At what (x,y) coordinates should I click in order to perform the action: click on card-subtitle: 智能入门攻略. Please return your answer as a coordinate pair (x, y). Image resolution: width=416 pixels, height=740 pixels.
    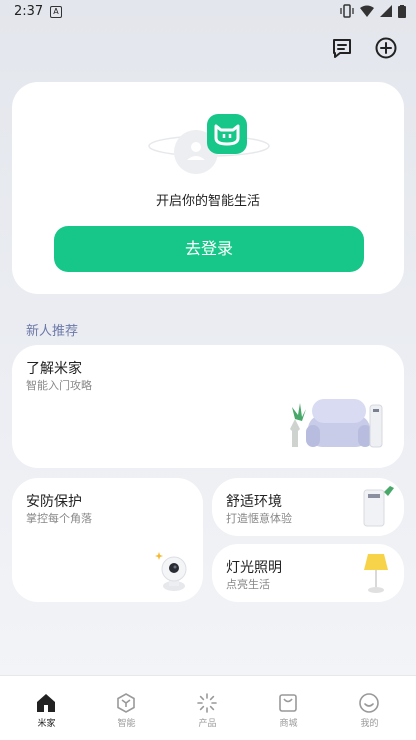
    Looking at the image, I should click on (59, 385).